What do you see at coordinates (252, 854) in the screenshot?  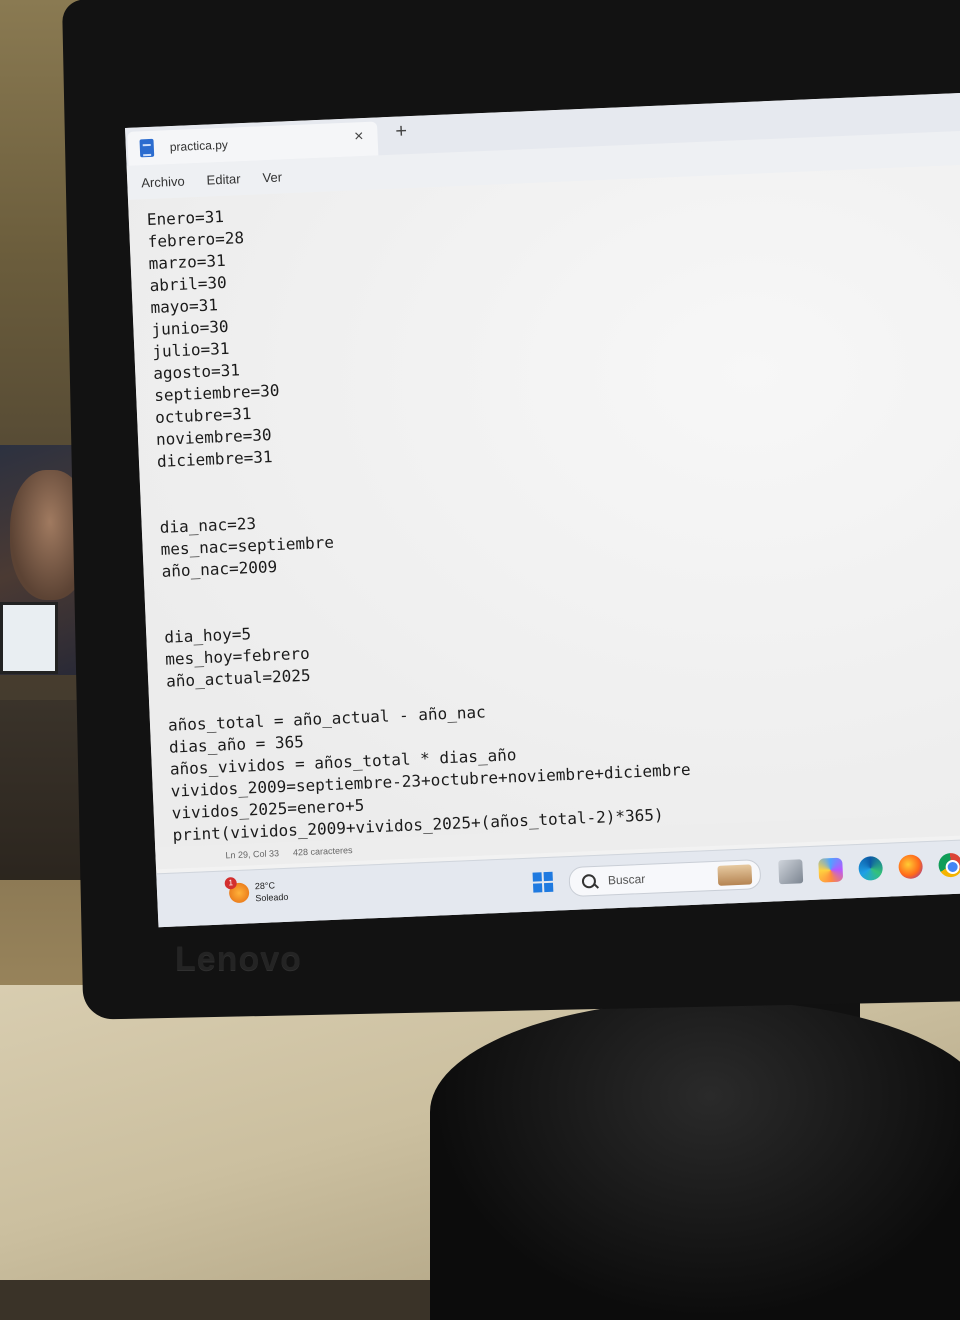 I see `cursor-position: Ln 29, Col 33` at bounding box center [252, 854].